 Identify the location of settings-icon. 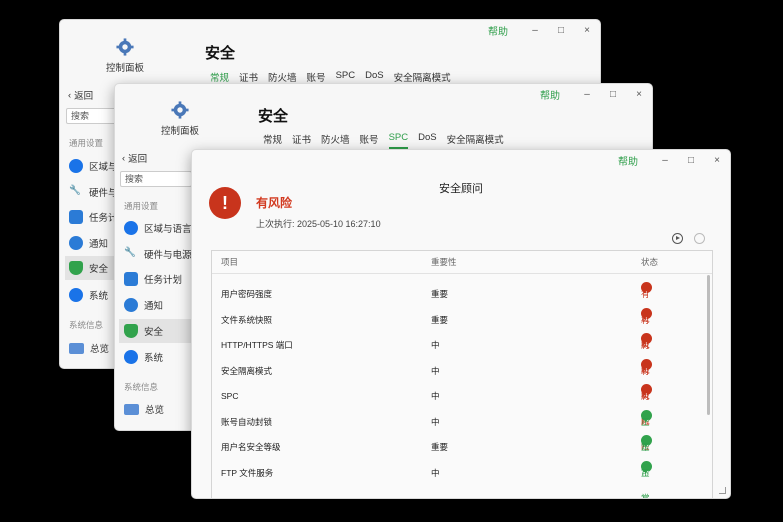
(699, 238).